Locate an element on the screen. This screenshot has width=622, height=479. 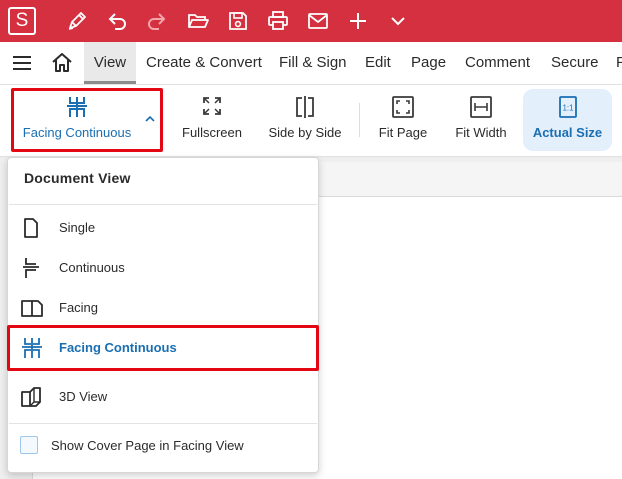
menu-item-label: Continuous is located at coordinates (92, 267).